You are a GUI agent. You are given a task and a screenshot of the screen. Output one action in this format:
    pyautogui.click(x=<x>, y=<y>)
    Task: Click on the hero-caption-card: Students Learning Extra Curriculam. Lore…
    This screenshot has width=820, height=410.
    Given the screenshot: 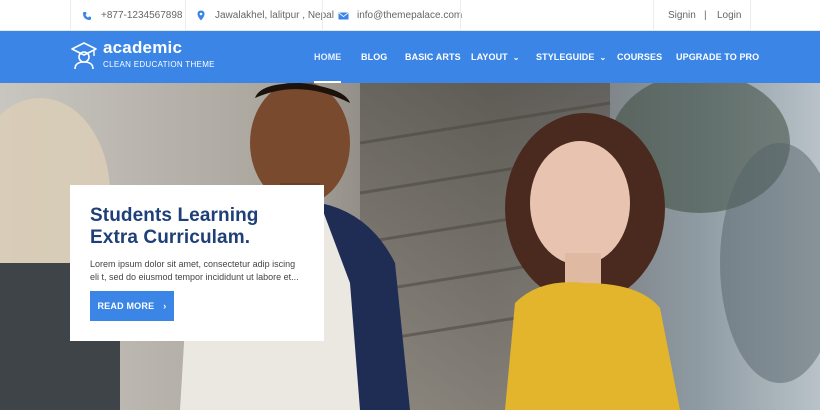 What is the action you would take?
    pyautogui.click(x=197, y=263)
    